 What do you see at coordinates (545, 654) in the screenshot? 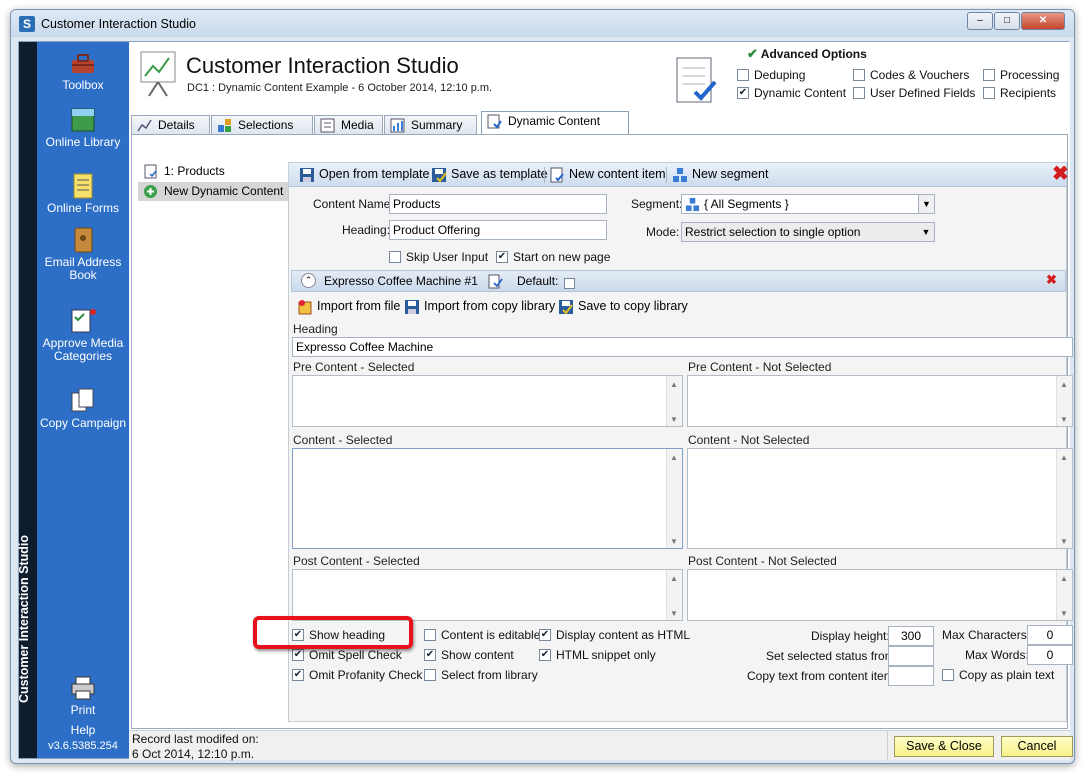
I see `html-snippet-checkbox: ✔` at bounding box center [545, 654].